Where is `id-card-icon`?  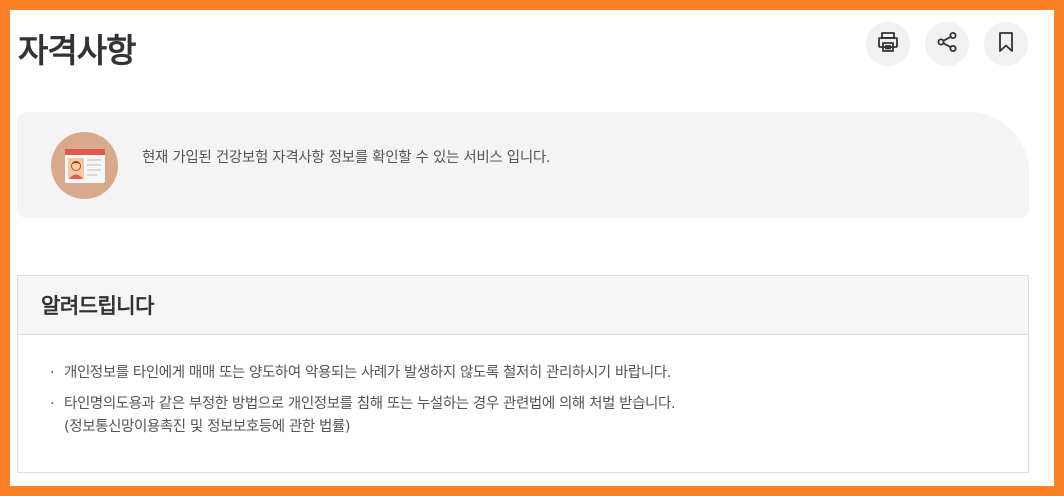 id-card-icon is located at coordinates (84, 165).